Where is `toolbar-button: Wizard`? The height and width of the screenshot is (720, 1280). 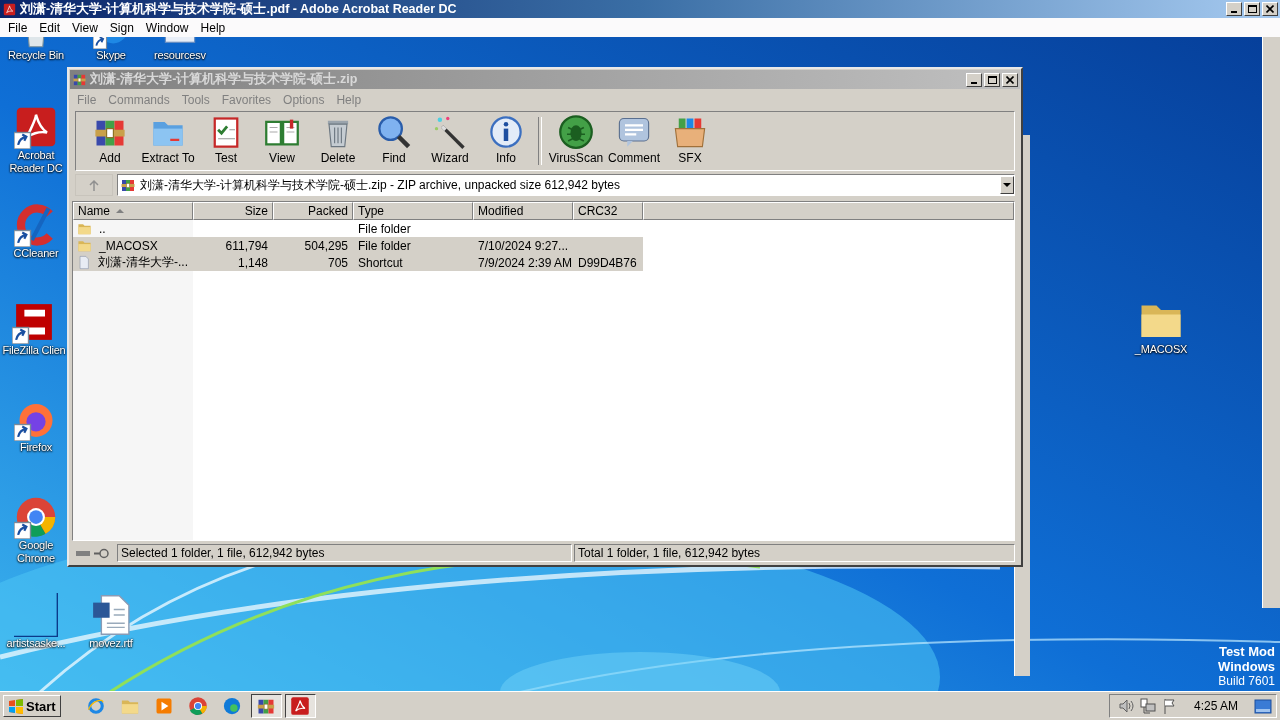
toolbar-button: Wizard is located at coordinates (450, 141).